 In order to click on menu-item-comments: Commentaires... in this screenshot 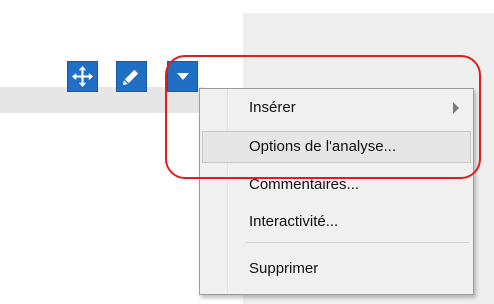, I will do `click(336, 185)`.